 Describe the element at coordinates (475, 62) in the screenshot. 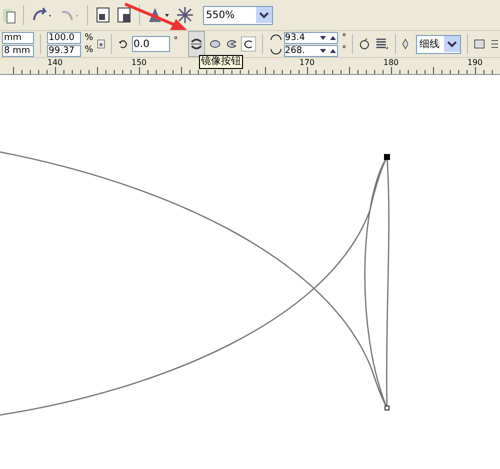

I see `ruler-label: 190` at that location.